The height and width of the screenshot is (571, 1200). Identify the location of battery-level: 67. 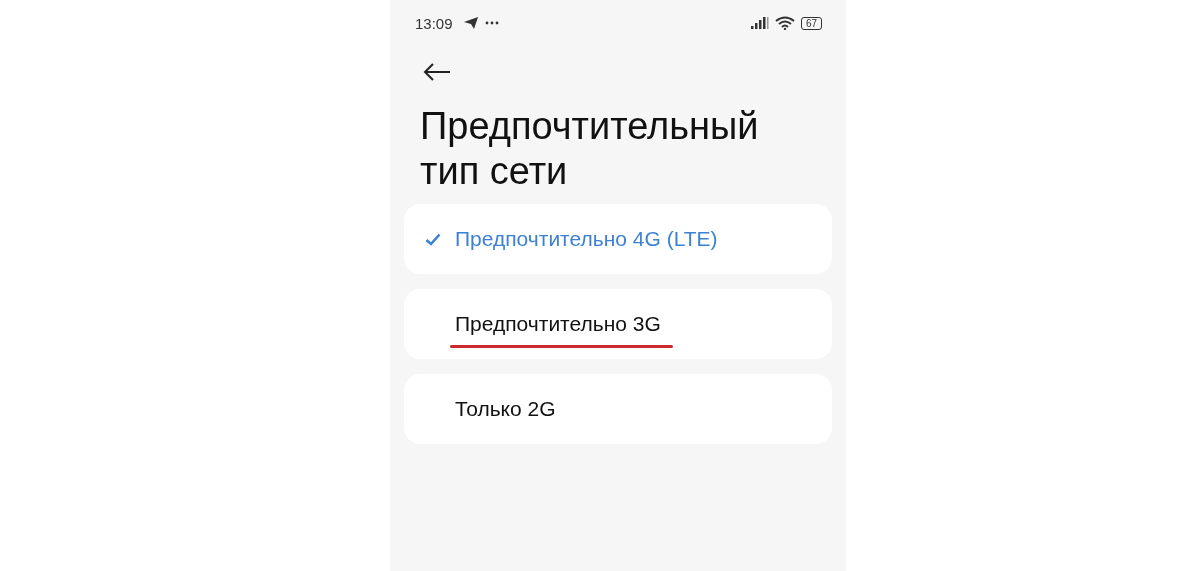
(811, 23).